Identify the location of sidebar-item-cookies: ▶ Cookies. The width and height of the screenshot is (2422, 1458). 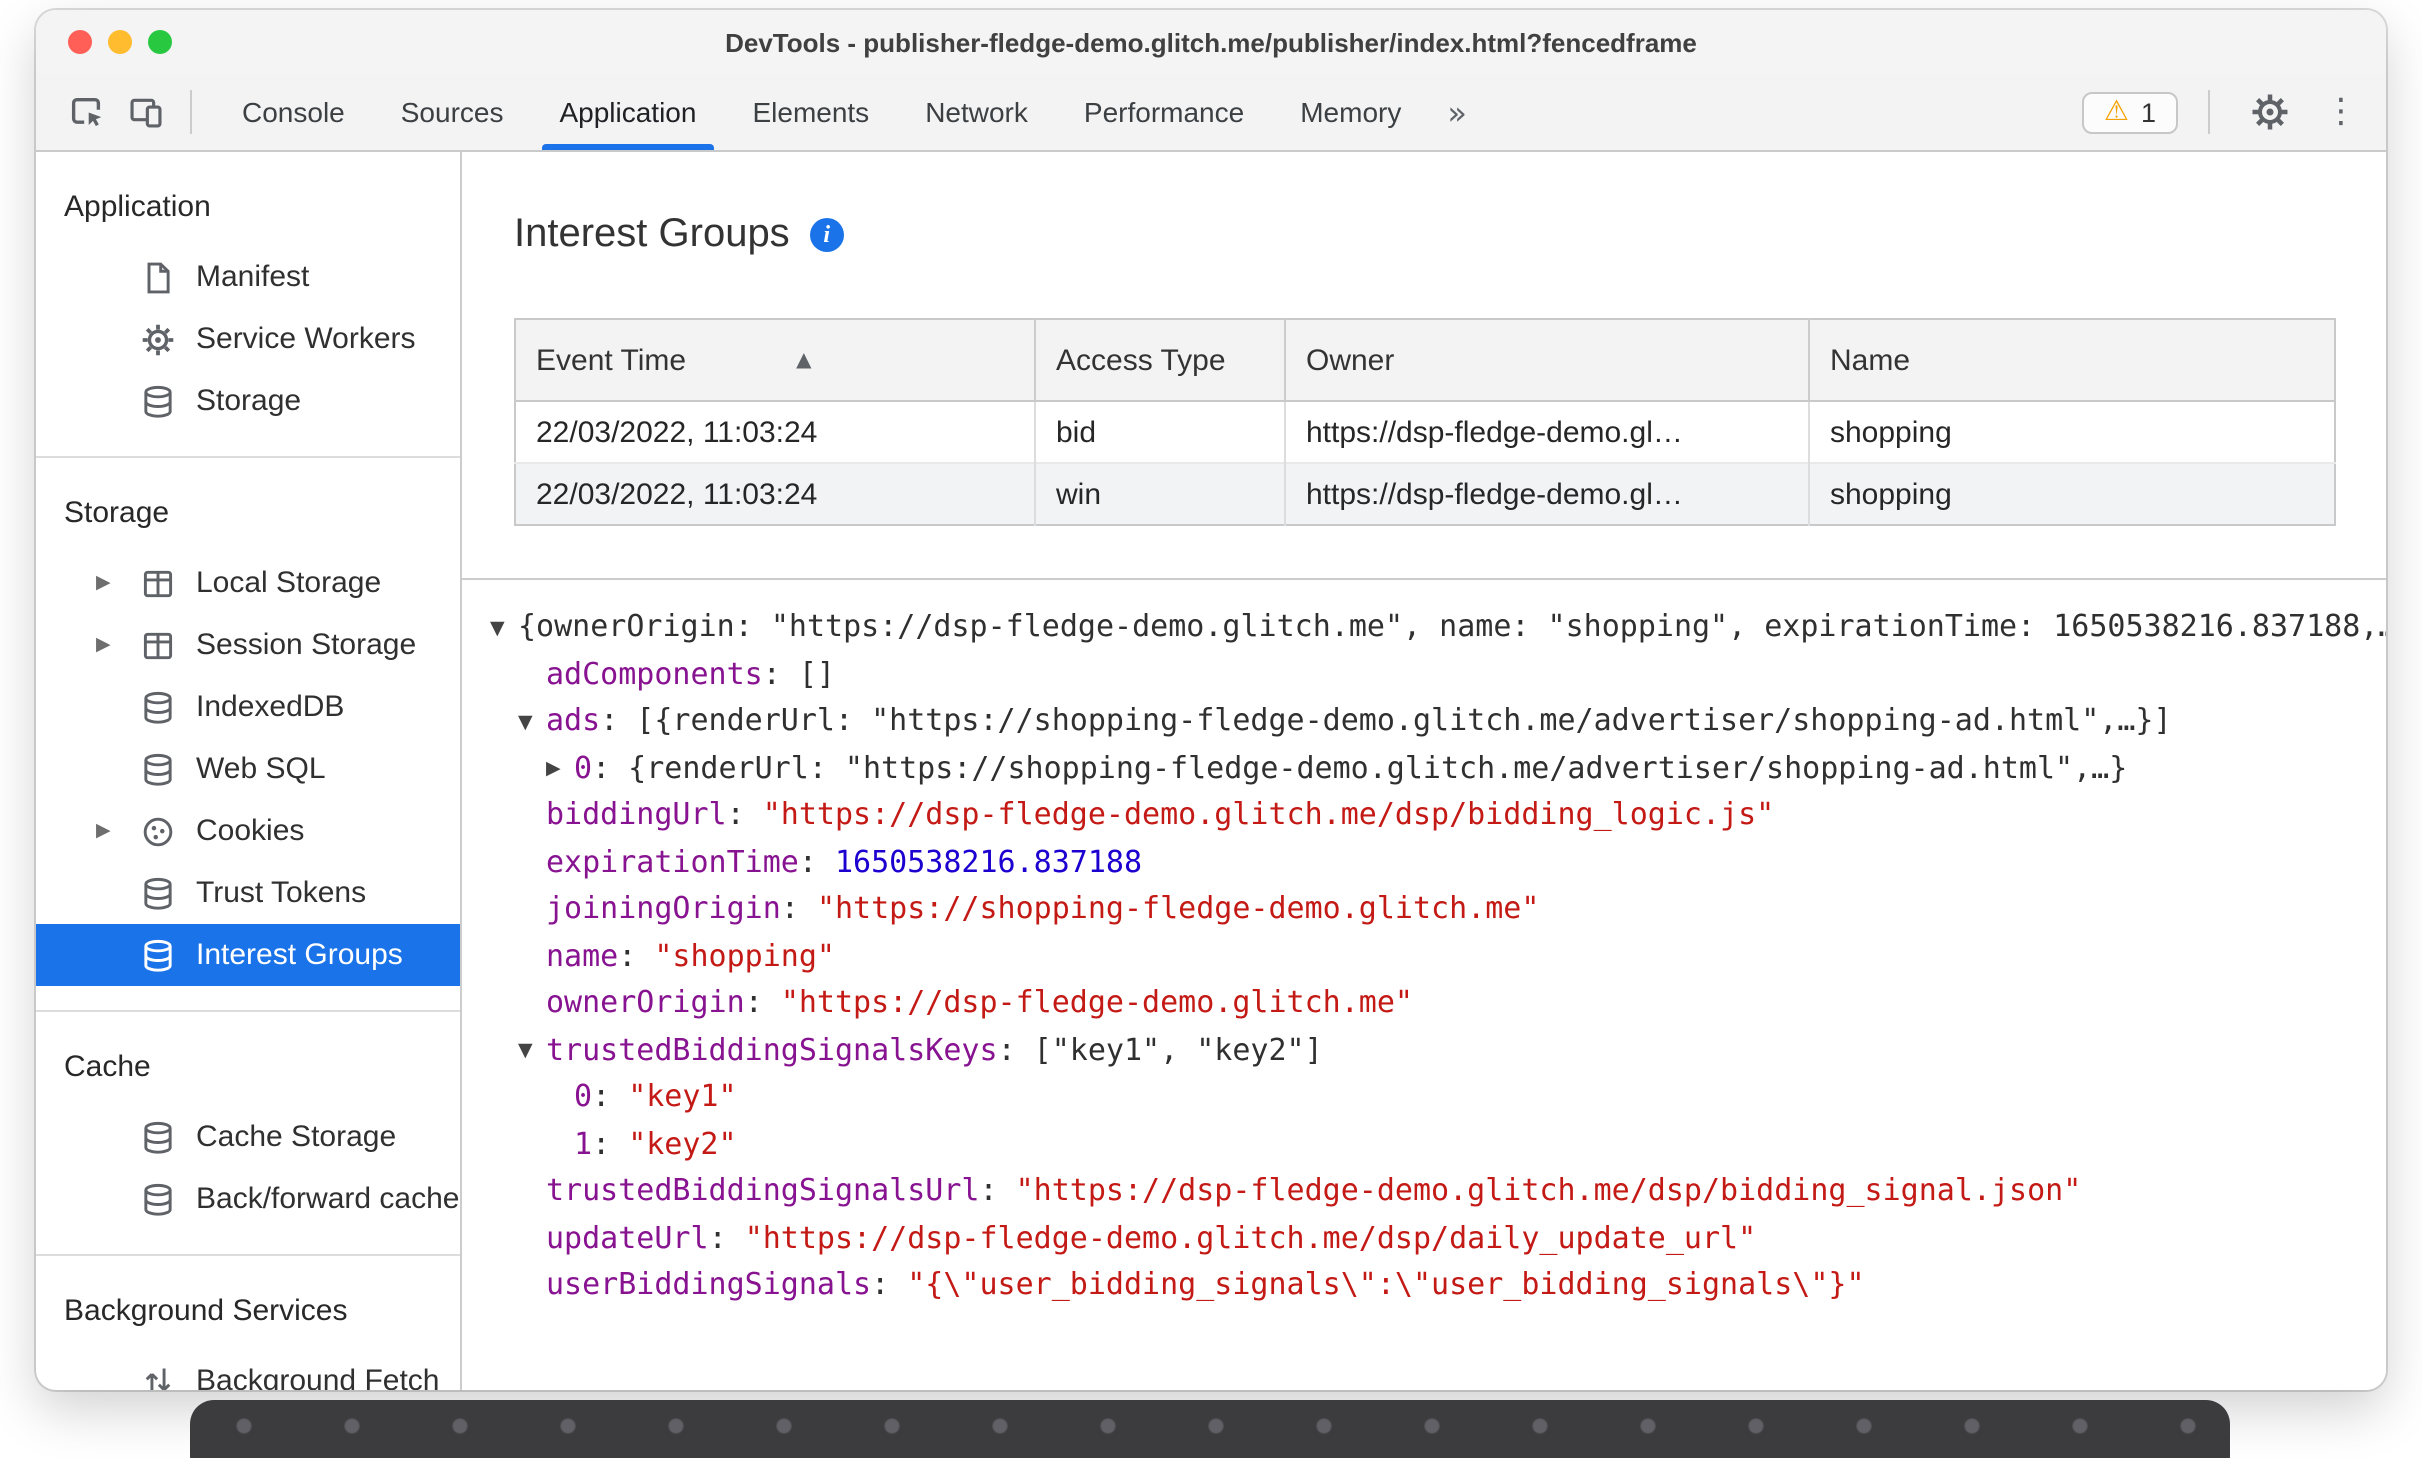
(248, 831).